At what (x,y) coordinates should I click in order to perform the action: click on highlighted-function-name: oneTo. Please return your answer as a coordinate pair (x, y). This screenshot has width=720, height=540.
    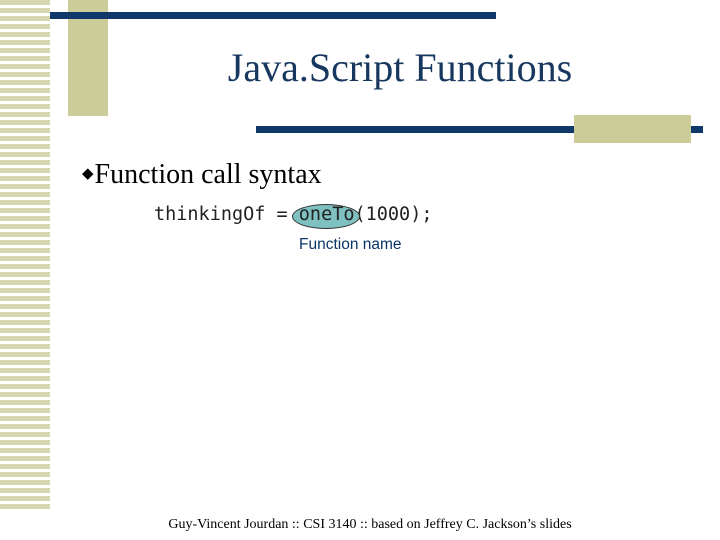
    Looking at the image, I should click on (325, 215).